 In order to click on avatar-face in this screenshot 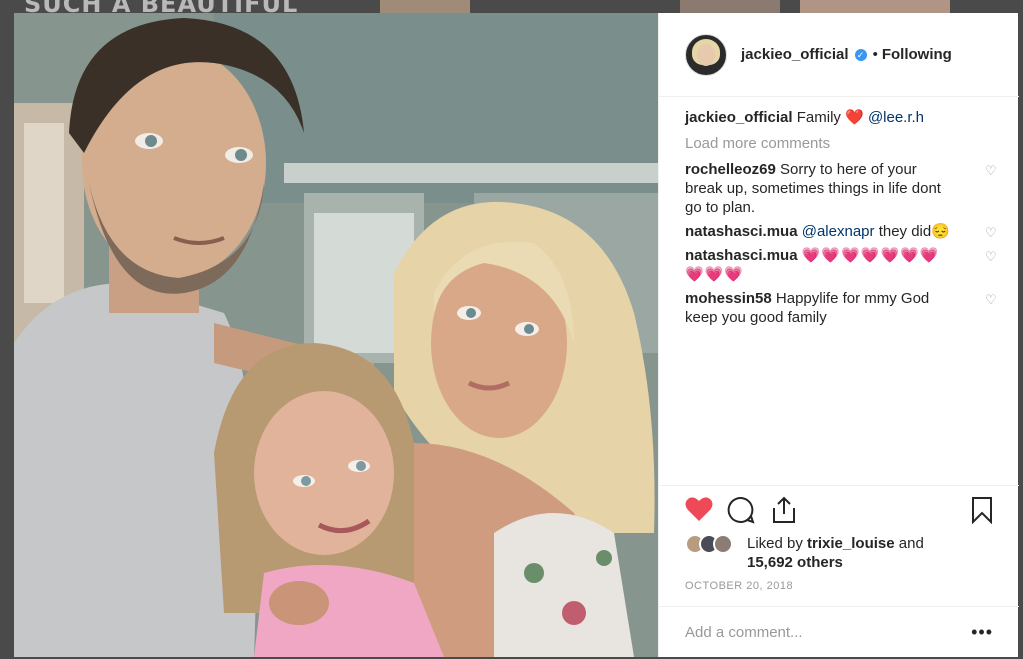, I will do `click(706, 54)`.